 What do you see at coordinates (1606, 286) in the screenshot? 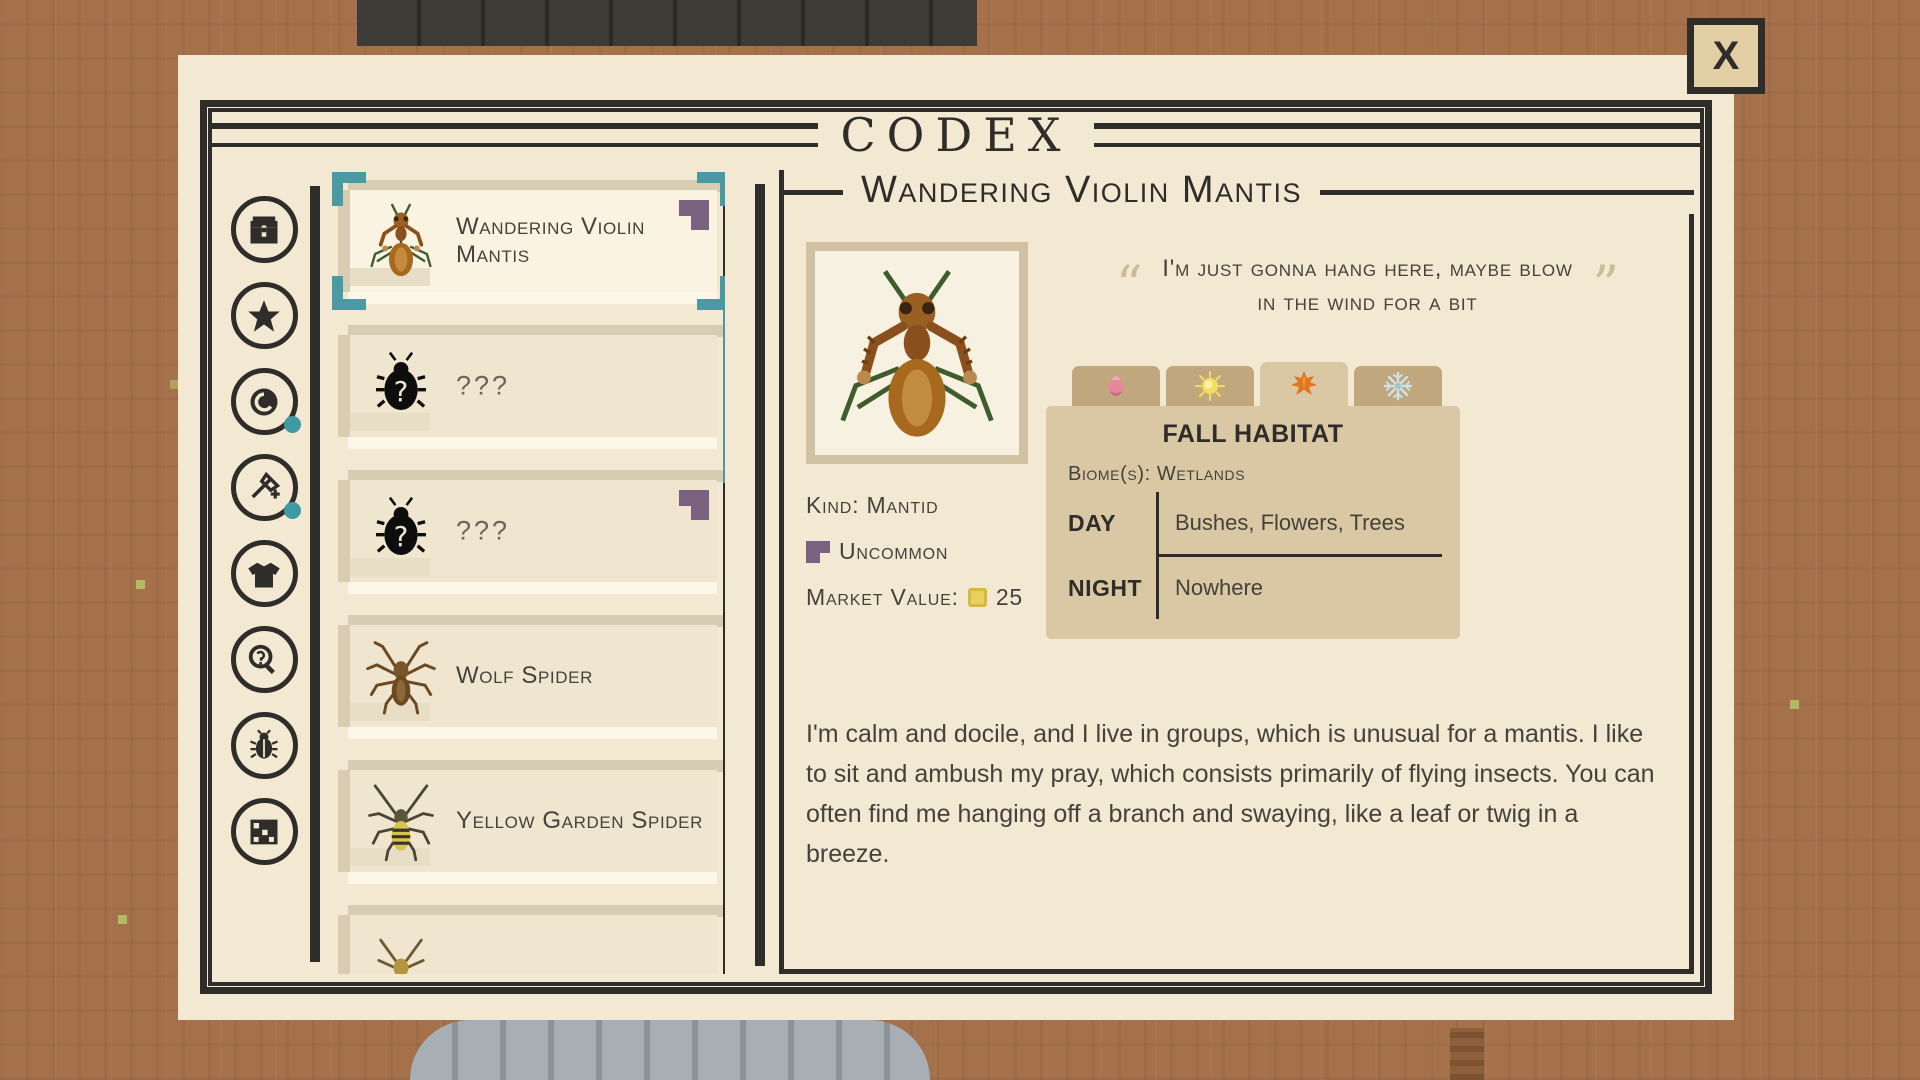
I see `quote-close-icon: ”` at bounding box center [1606, 286].